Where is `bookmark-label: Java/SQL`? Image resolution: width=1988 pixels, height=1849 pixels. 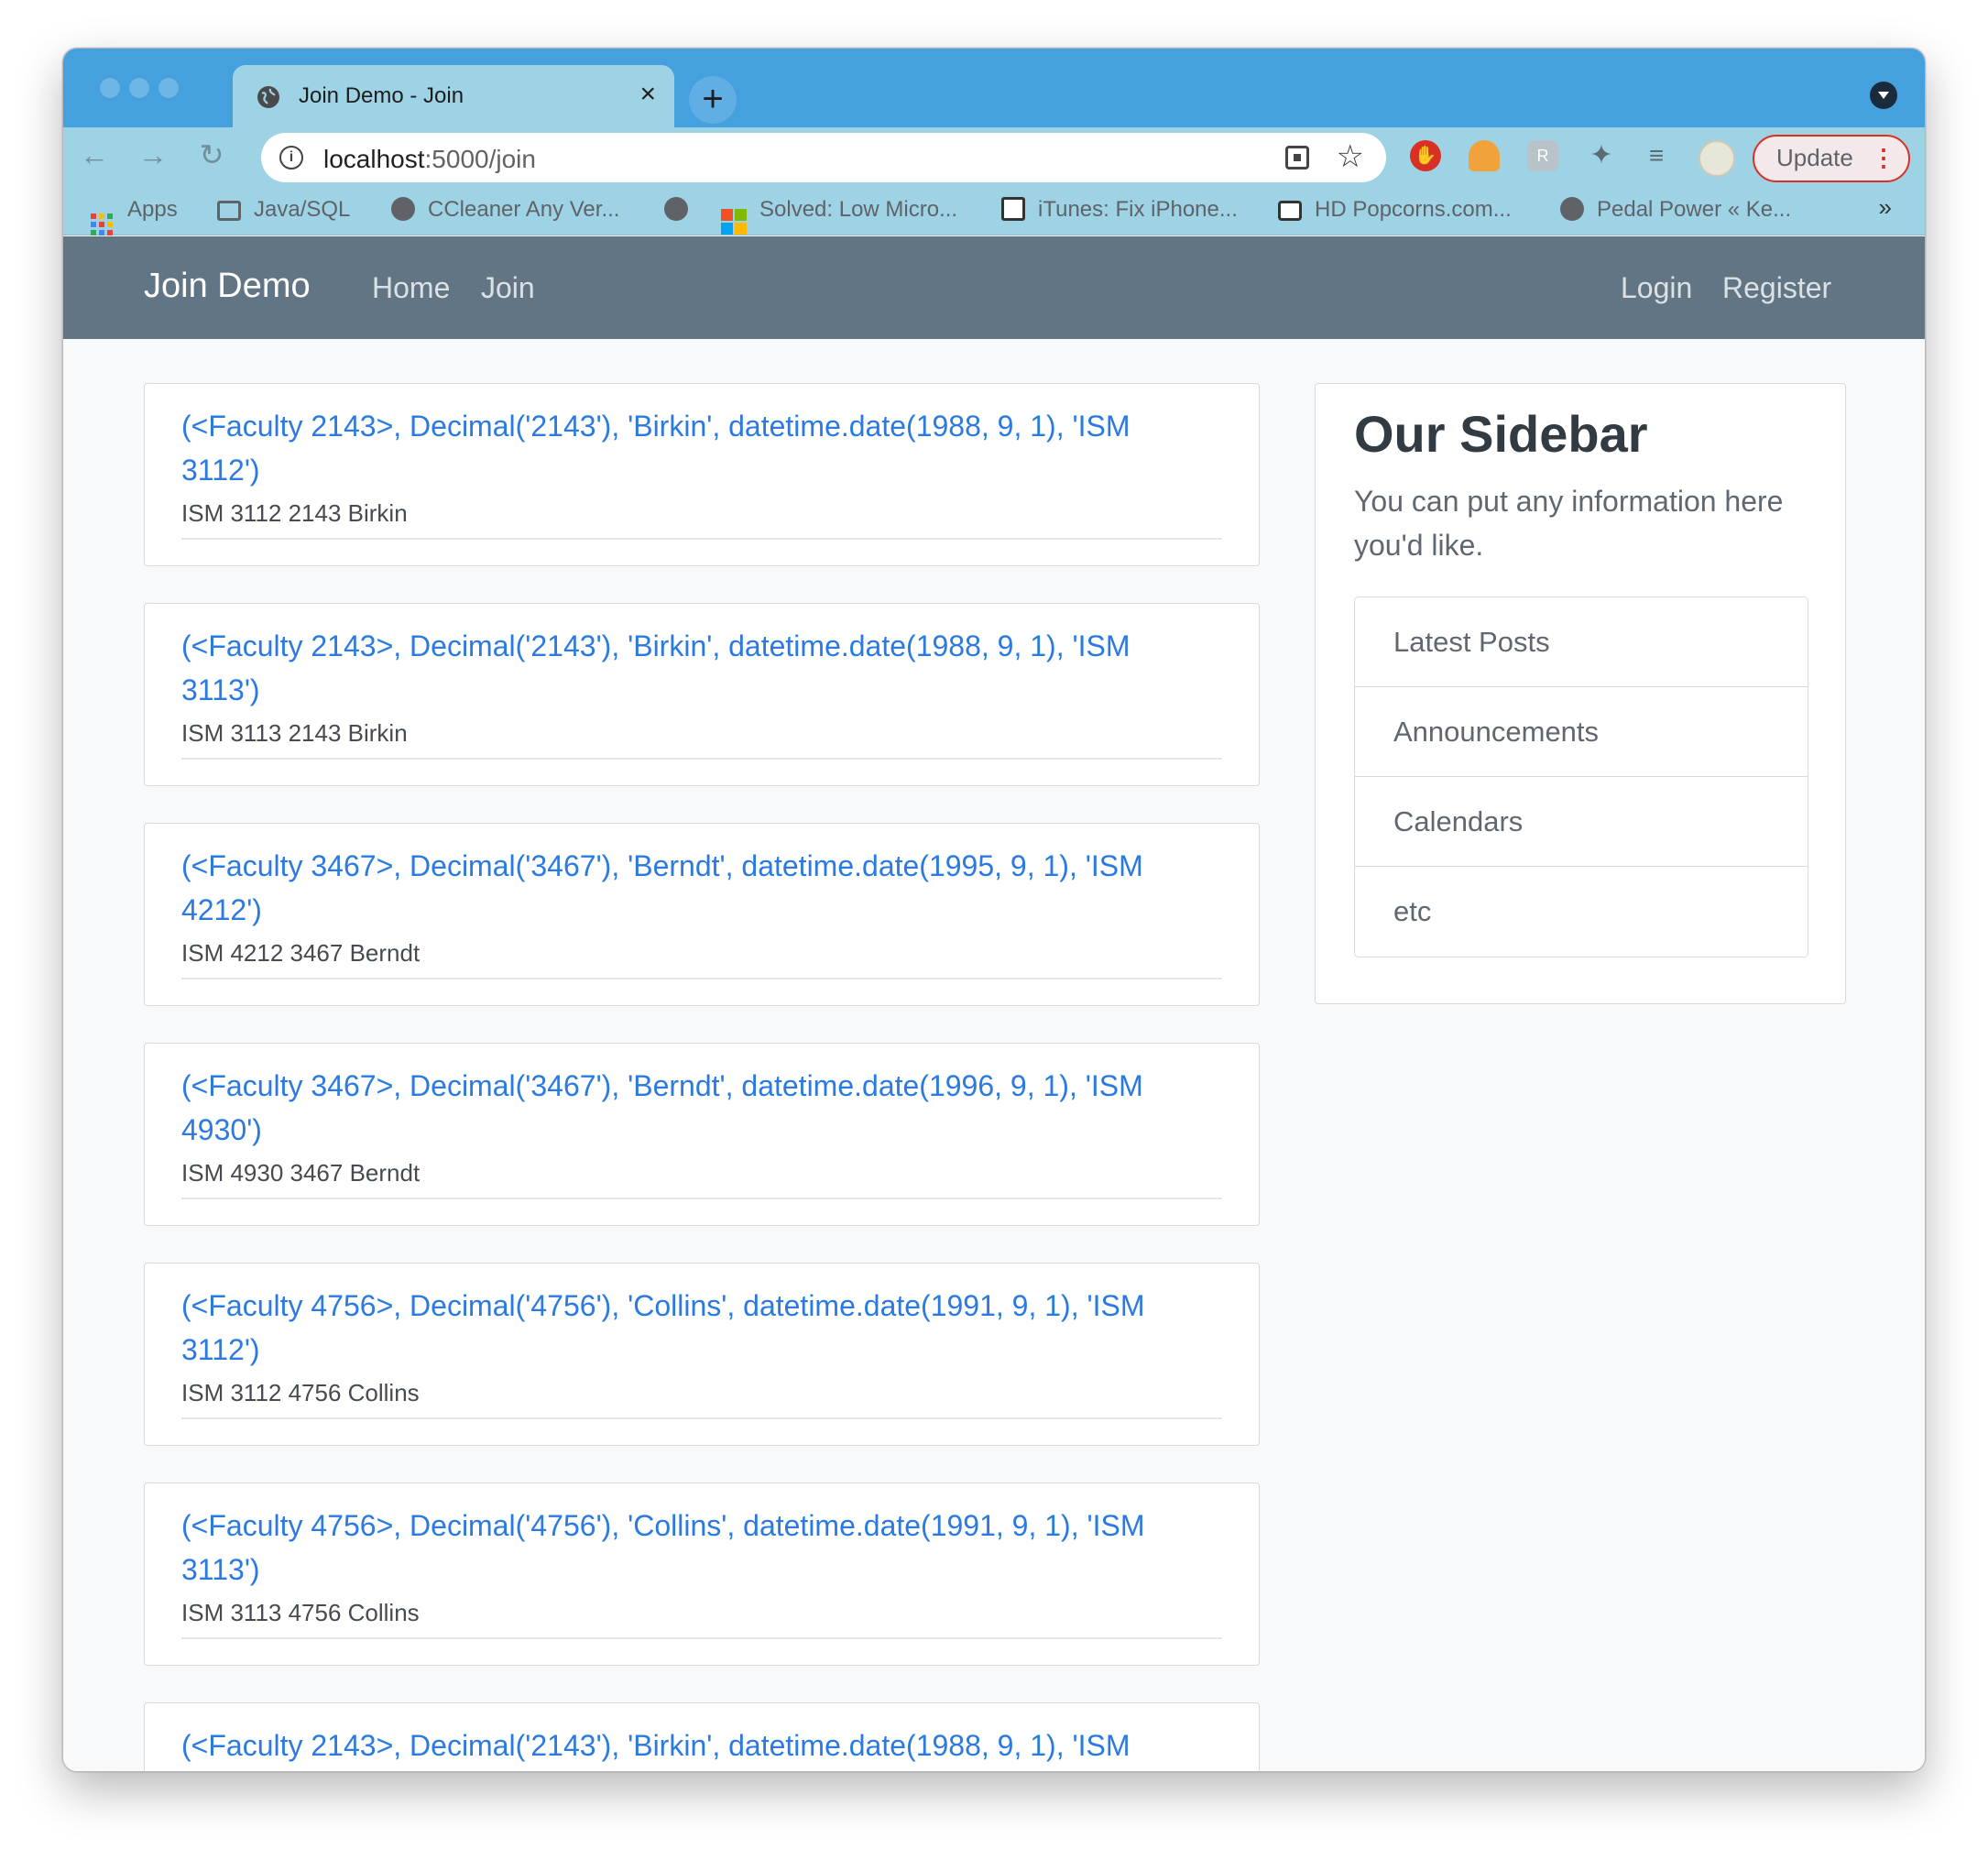 bookmark-label: Java/SQL is located at coordinates (303, 210).